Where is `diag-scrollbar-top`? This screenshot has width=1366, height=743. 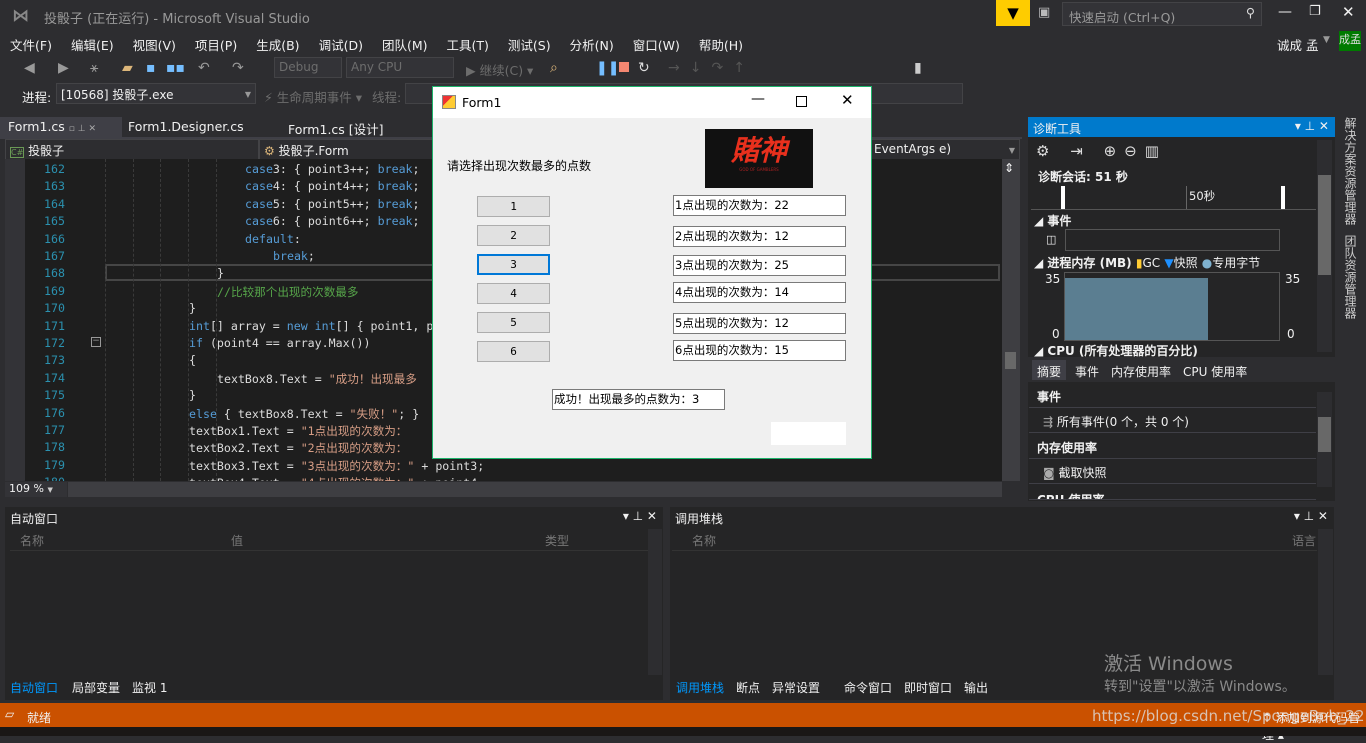
diag-scrollbar-top is located at coordinates (1324, 246).